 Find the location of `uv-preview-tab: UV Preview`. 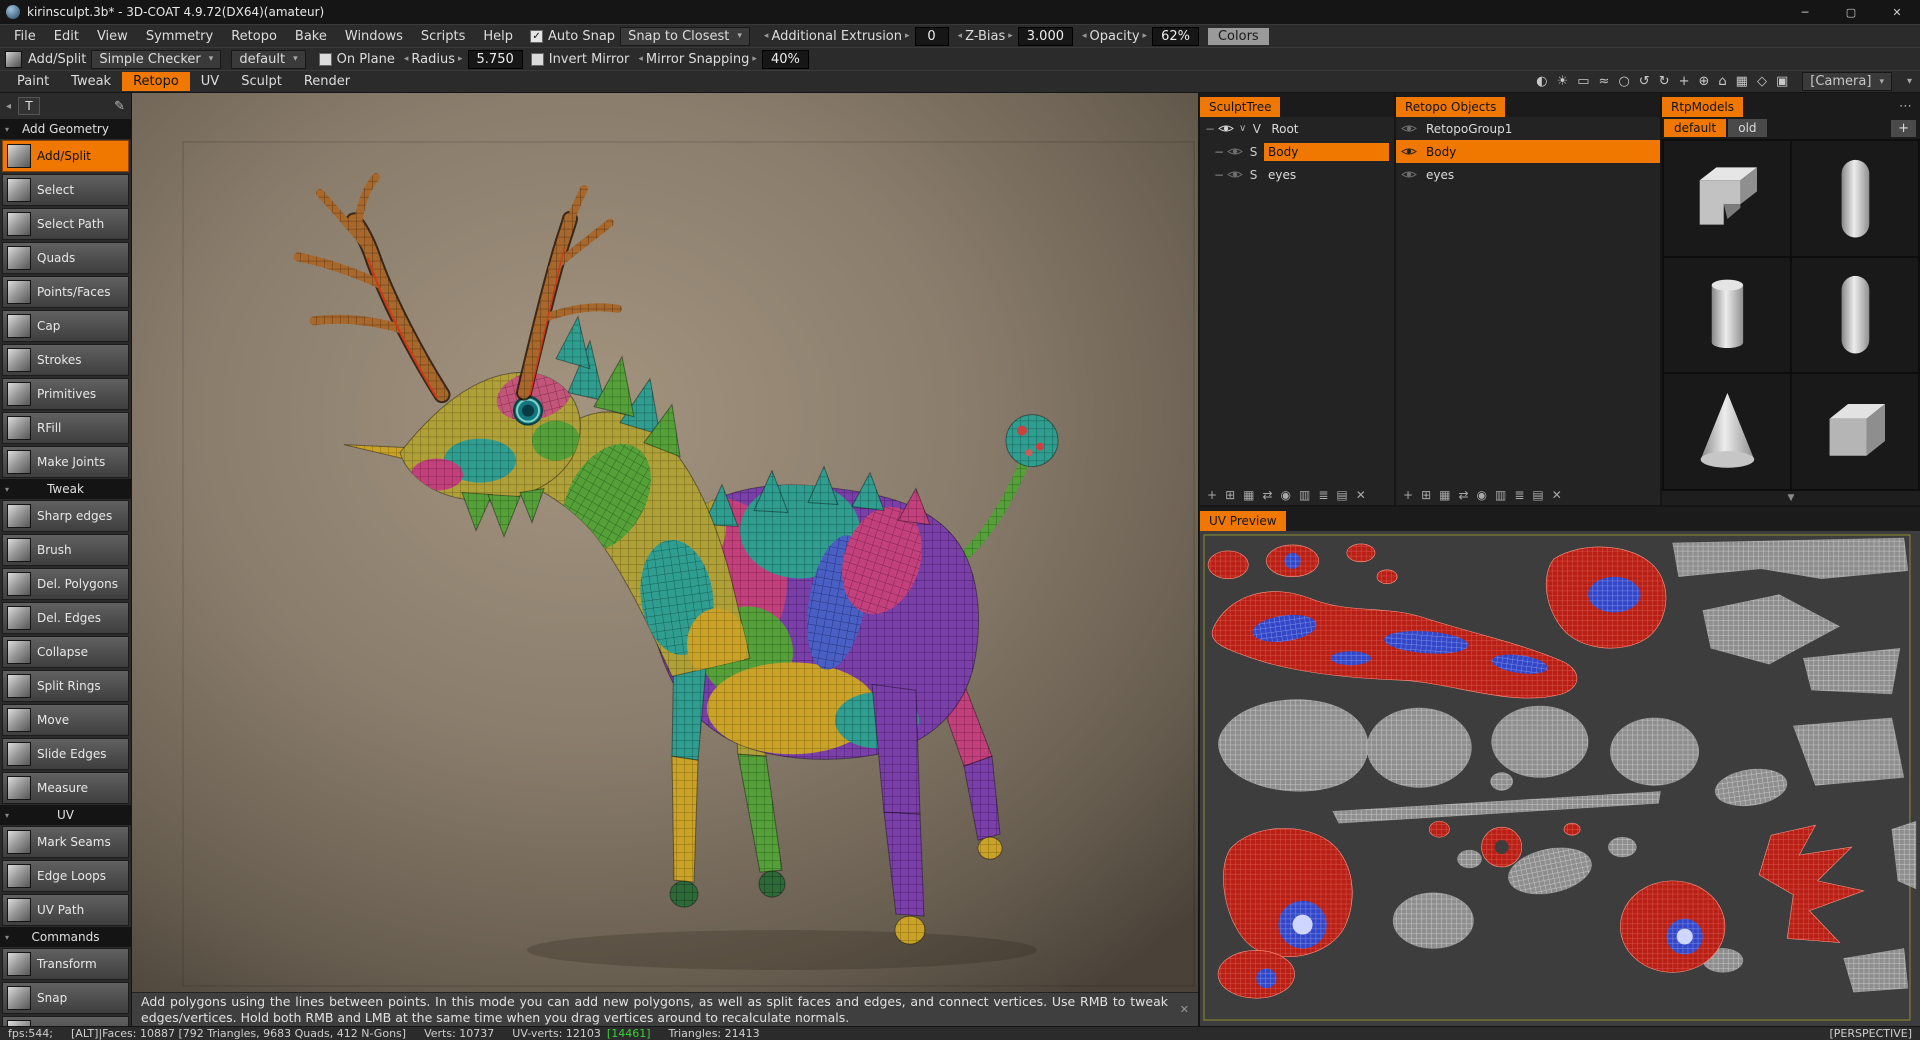

uv-preview-tab: UV Preview is located at coordinates (1243, 521).